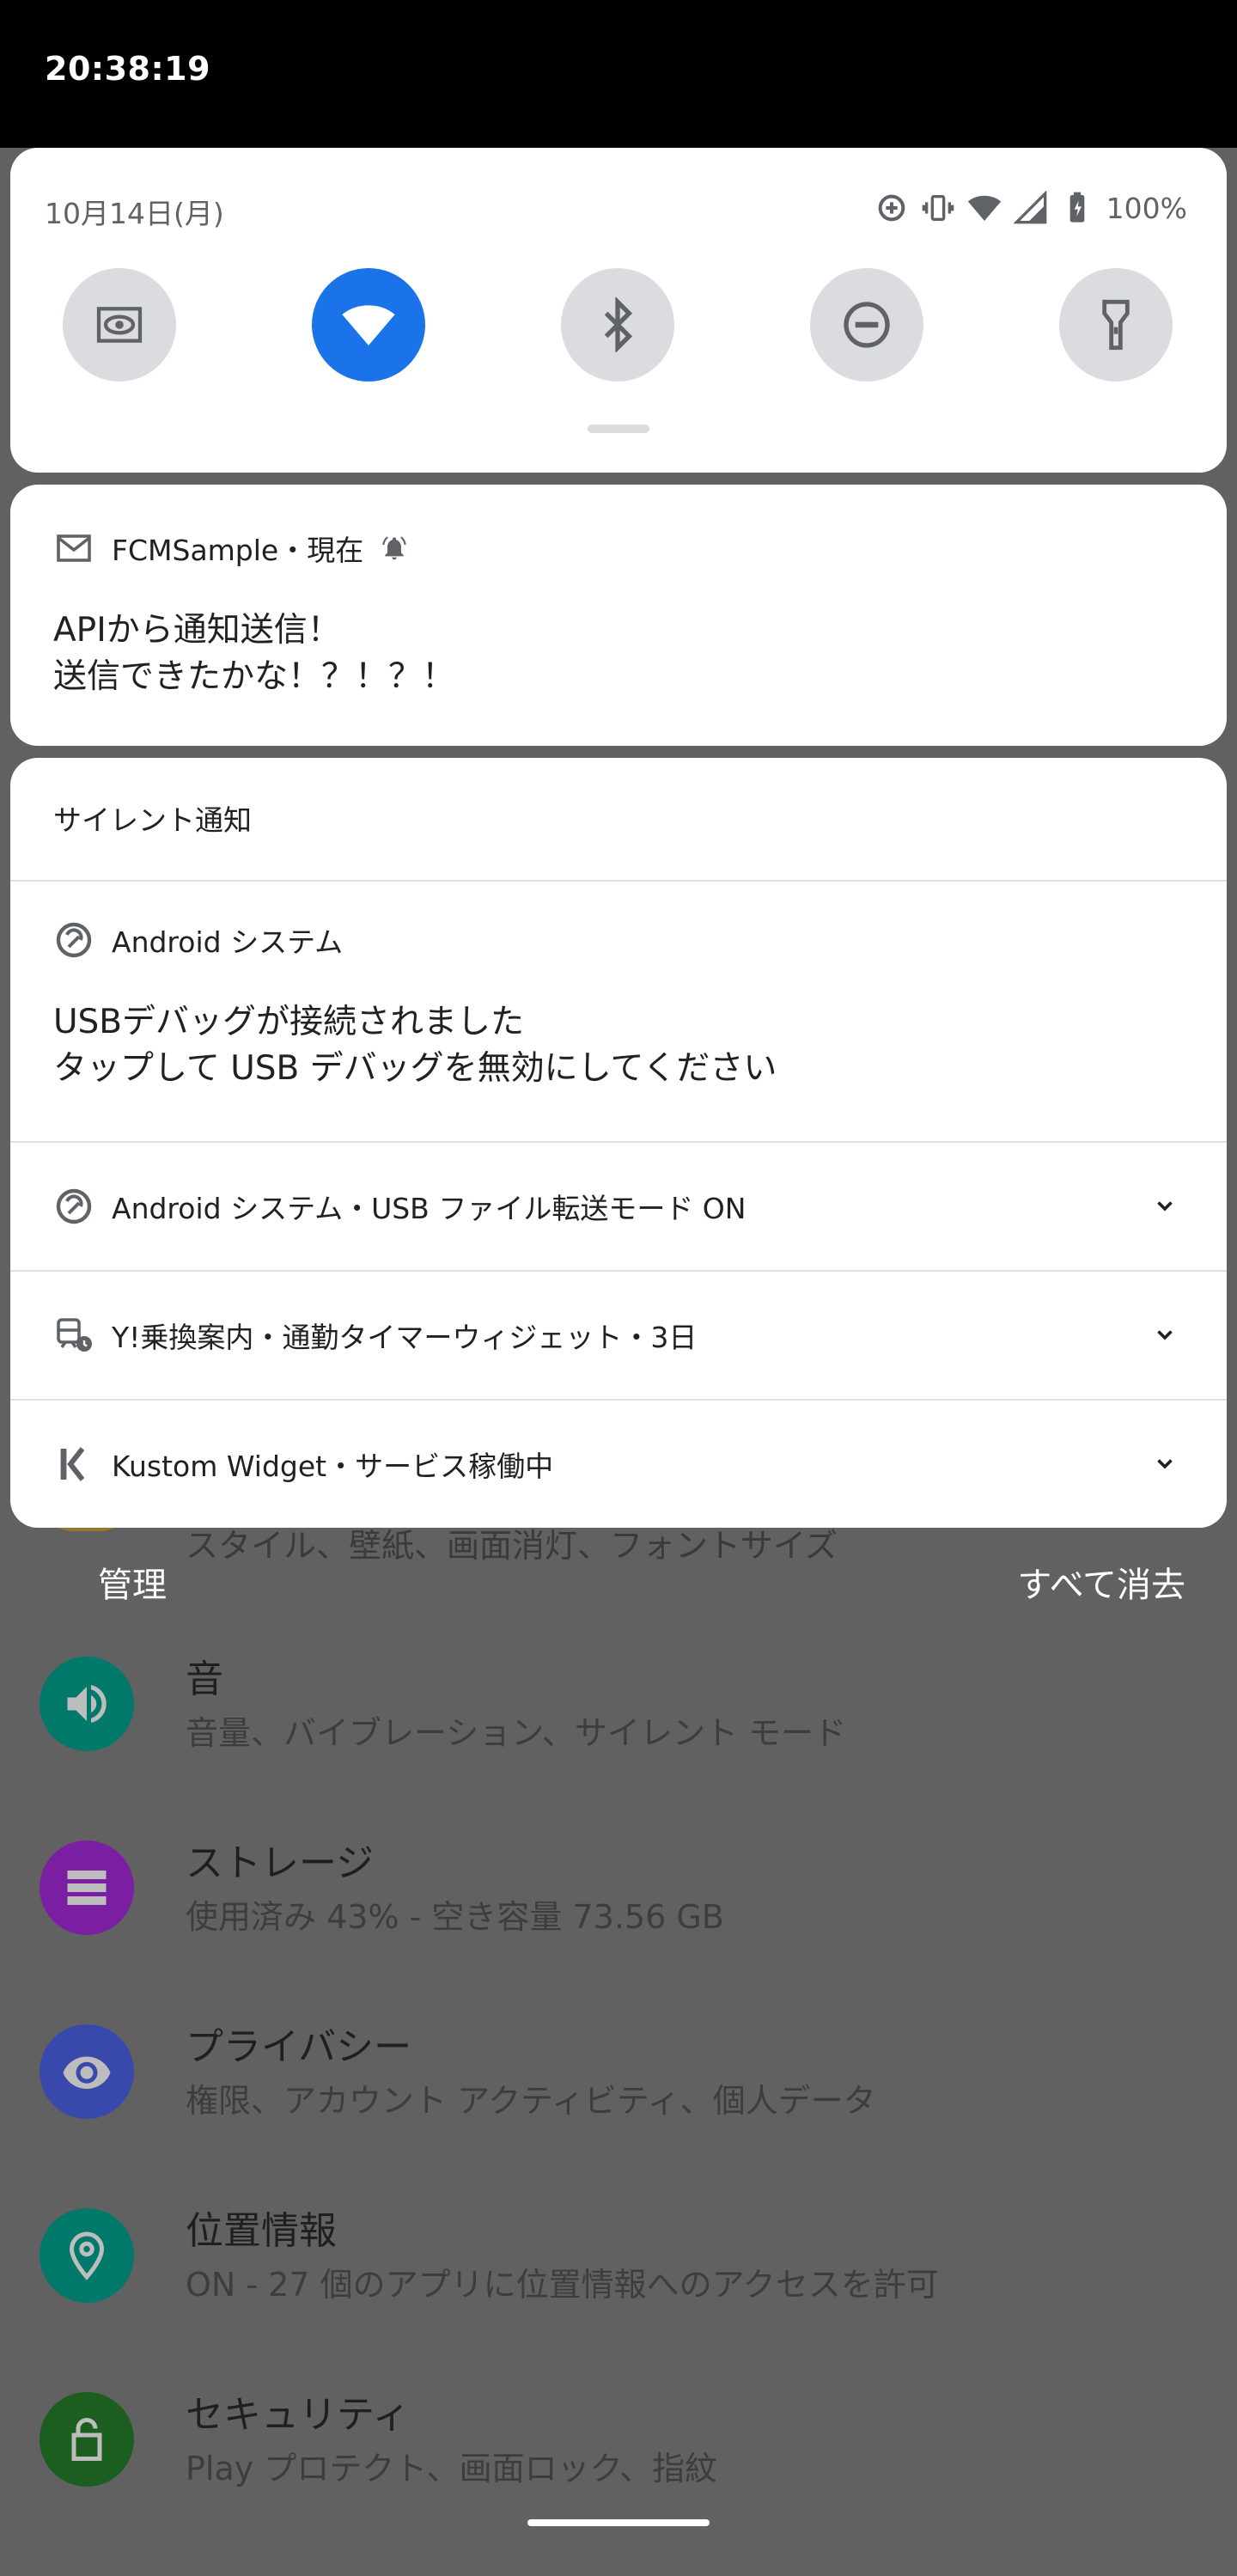  Describe the element at coordinates (87, 2255) in the screenshot. I see `location-pin-icon` at that location.